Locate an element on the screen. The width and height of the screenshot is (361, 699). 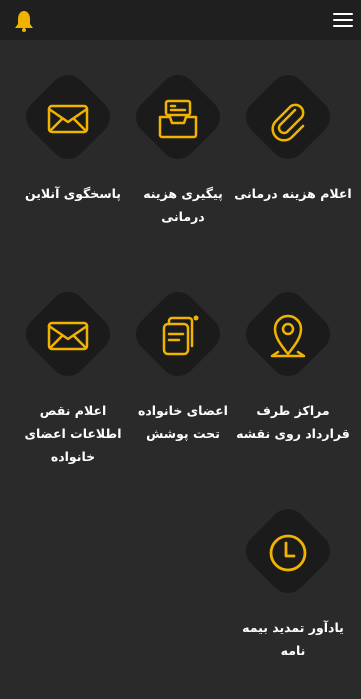
hamburger-icon is located at coordinates (343, 20).